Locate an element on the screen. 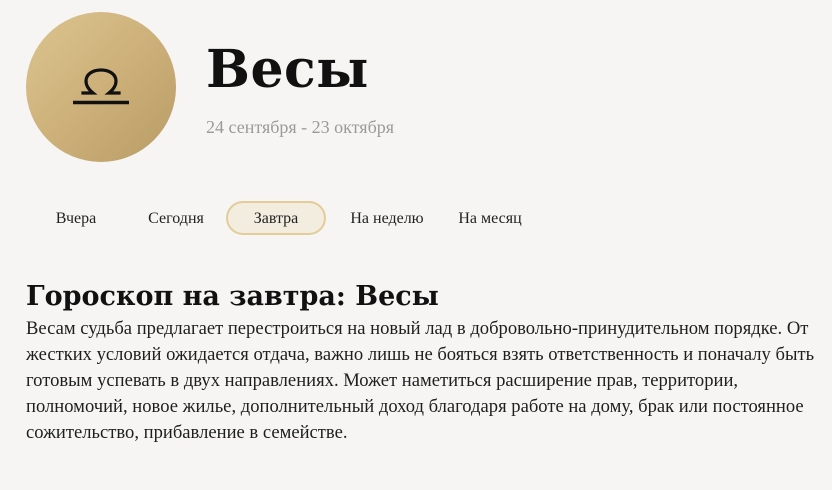 This screenshot has height=490, width=832. sign-badge is located at coordinates (101, 87).